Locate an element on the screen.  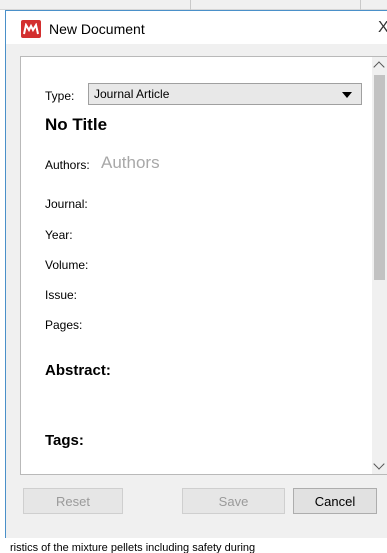
dialog-title: New Document is located at coordinates (97, 29).